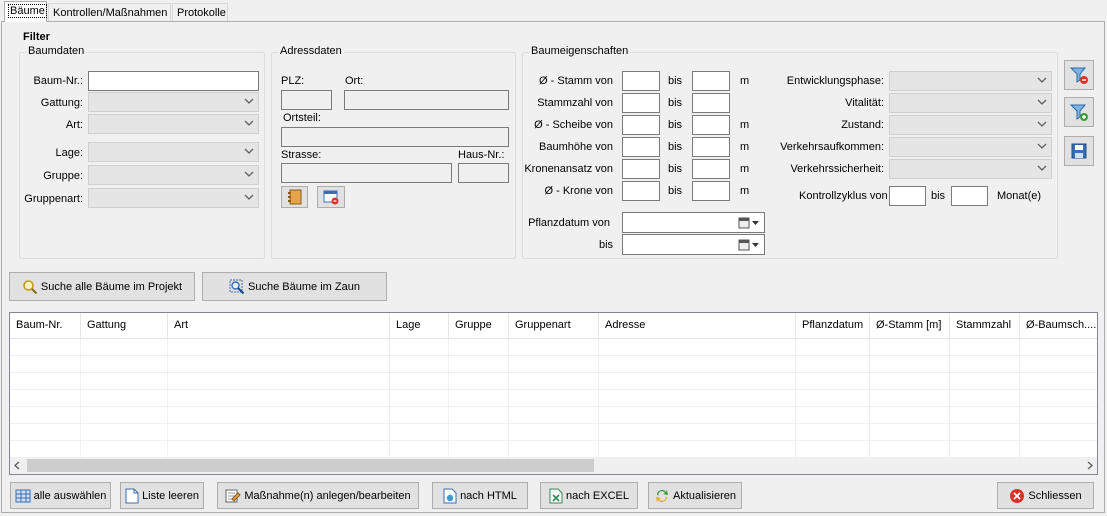 The width and height of the screenshot is (1107, 516). Describe the element at coordinates (30, 286) in the screenshot. I see `search-icon` at that location.